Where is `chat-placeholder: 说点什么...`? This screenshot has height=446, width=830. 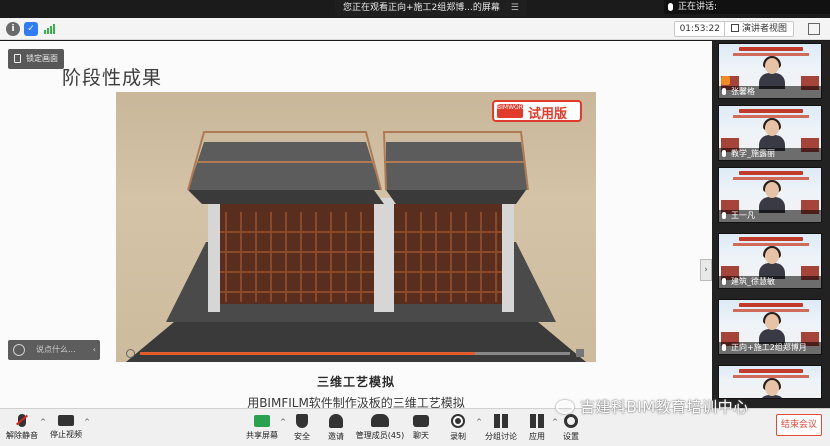
chat-placeholder: 说点什么... is located at coordinates (56, 349).